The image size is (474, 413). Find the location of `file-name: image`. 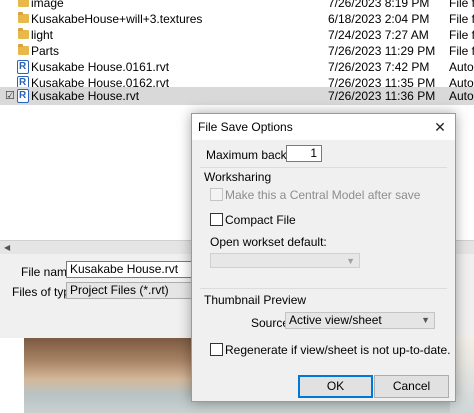

file-name: image is located at coordinates (47, 5).